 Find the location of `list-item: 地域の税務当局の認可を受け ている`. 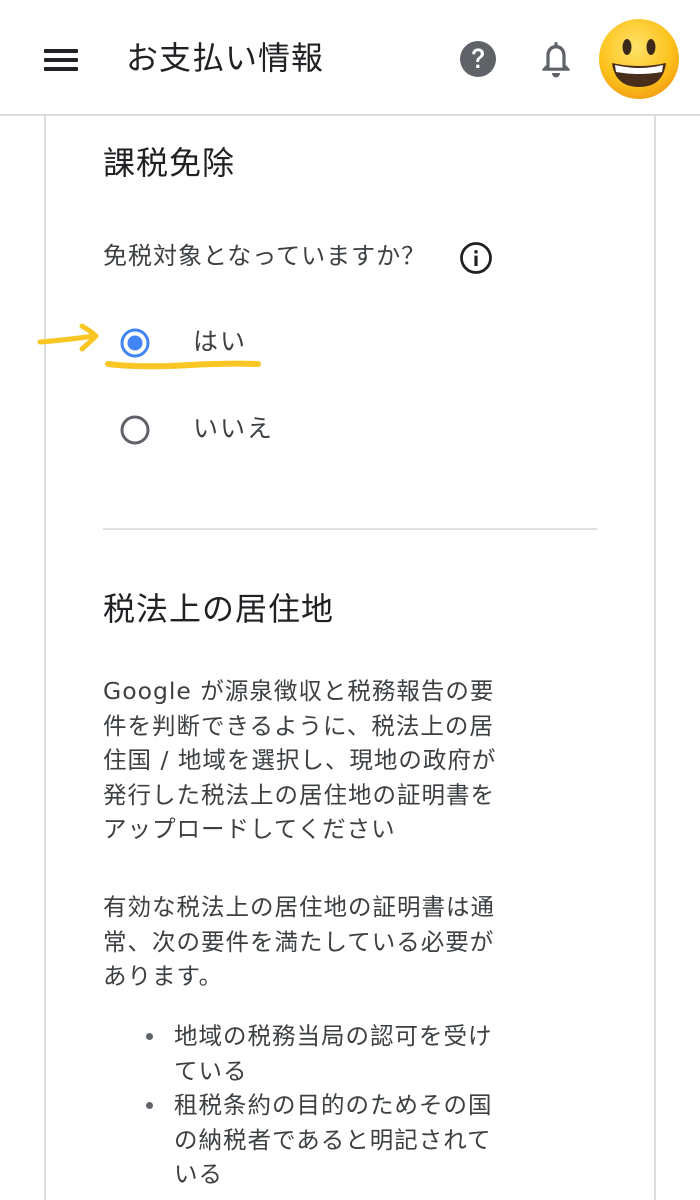

list-item: 地域の税務当局の認可を受け ている is located at coordinates (330, 1053).